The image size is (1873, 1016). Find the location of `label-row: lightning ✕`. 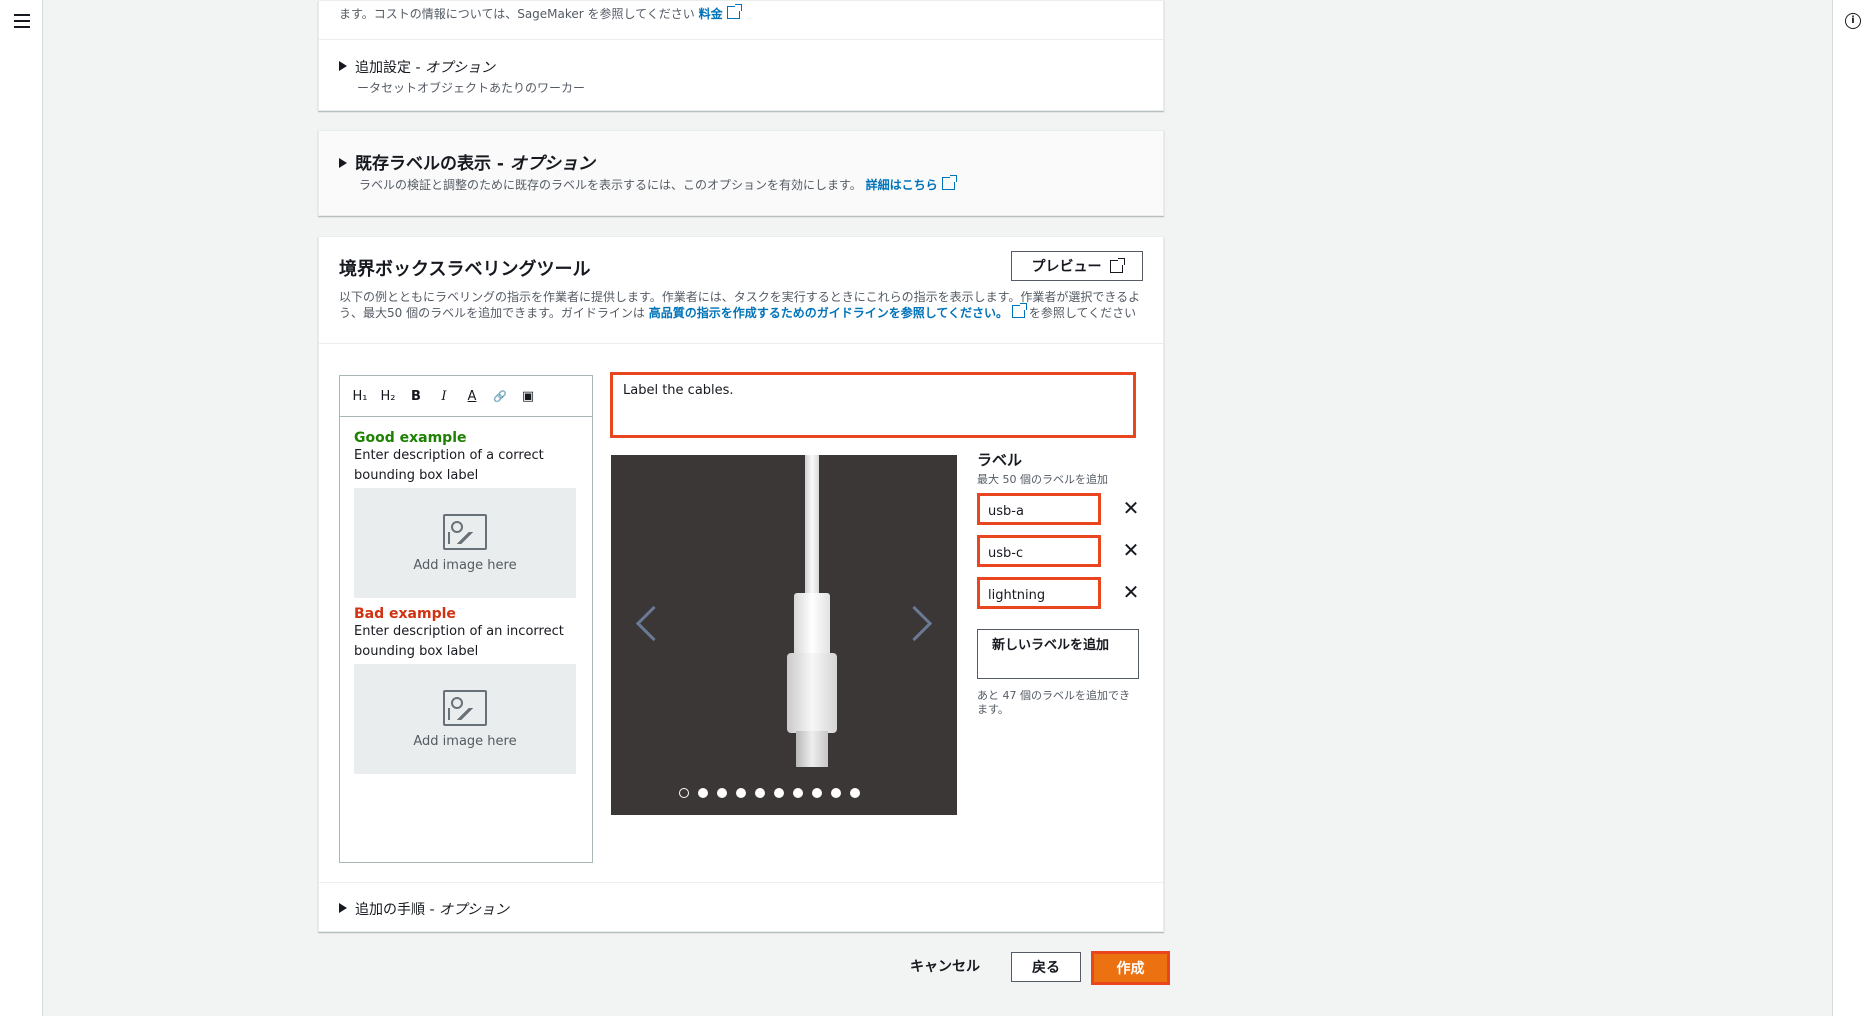

label-row: lightning ✕ is located at coordinates (1059, 597).